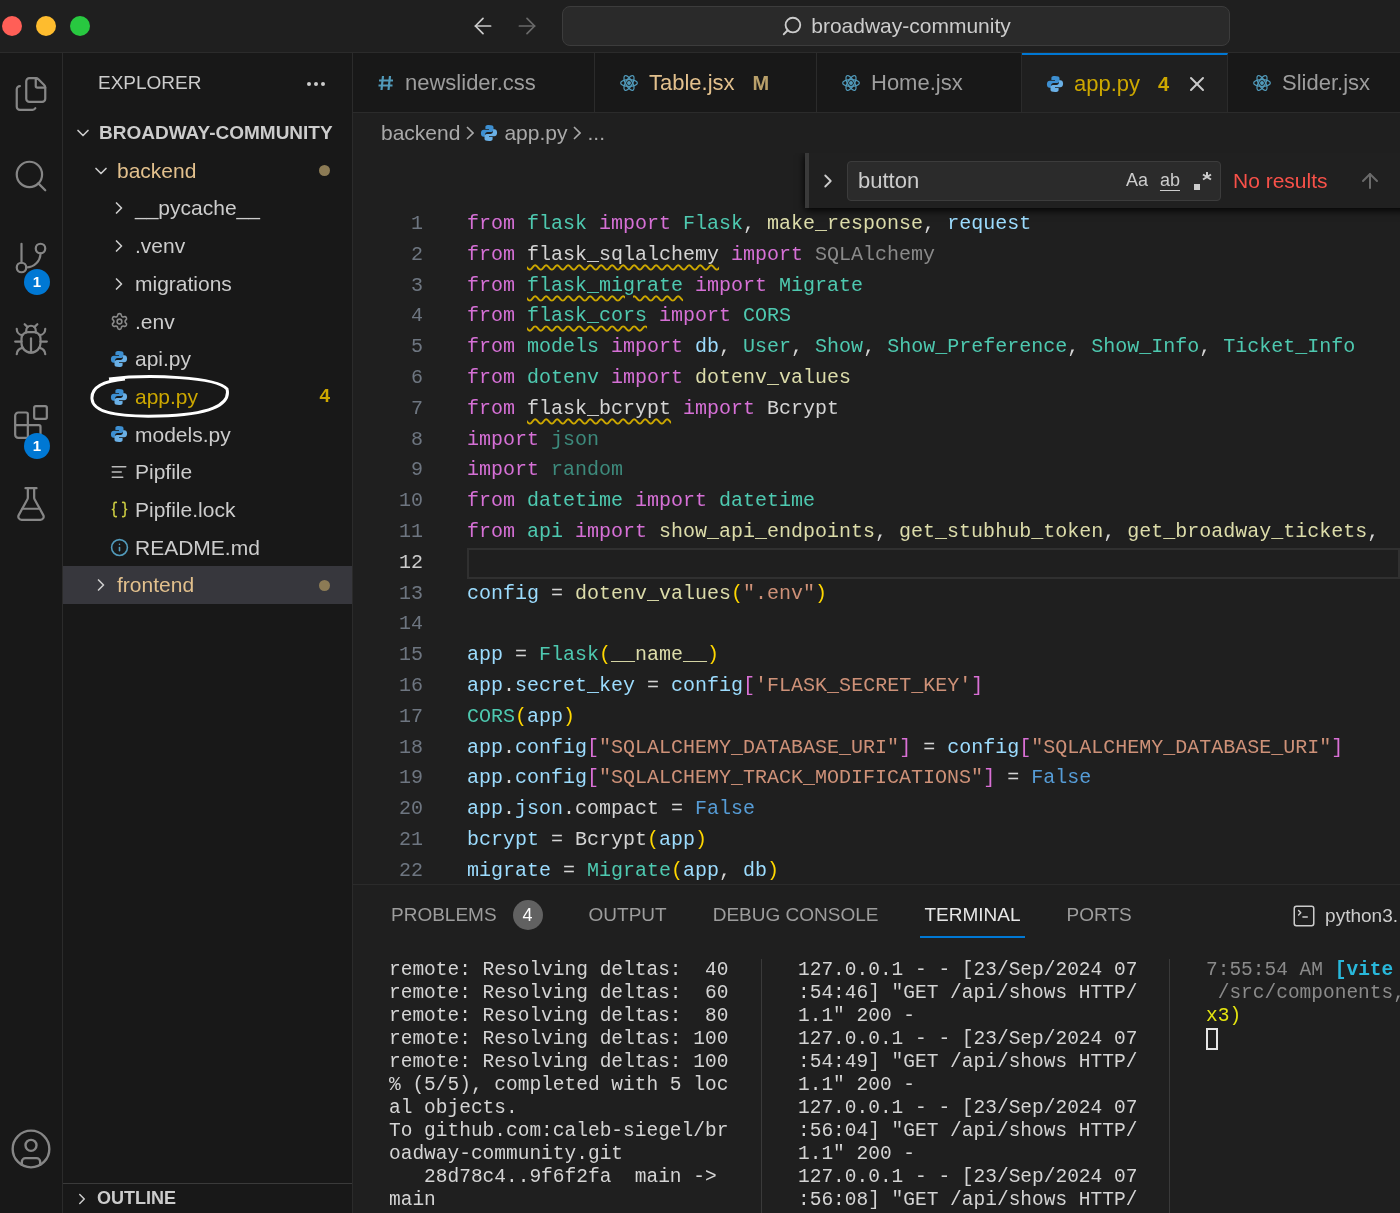 The height and width of the screenshot is (1213, 1400). I want to click on whole-word-toggle: ab, so click(1169, 180).